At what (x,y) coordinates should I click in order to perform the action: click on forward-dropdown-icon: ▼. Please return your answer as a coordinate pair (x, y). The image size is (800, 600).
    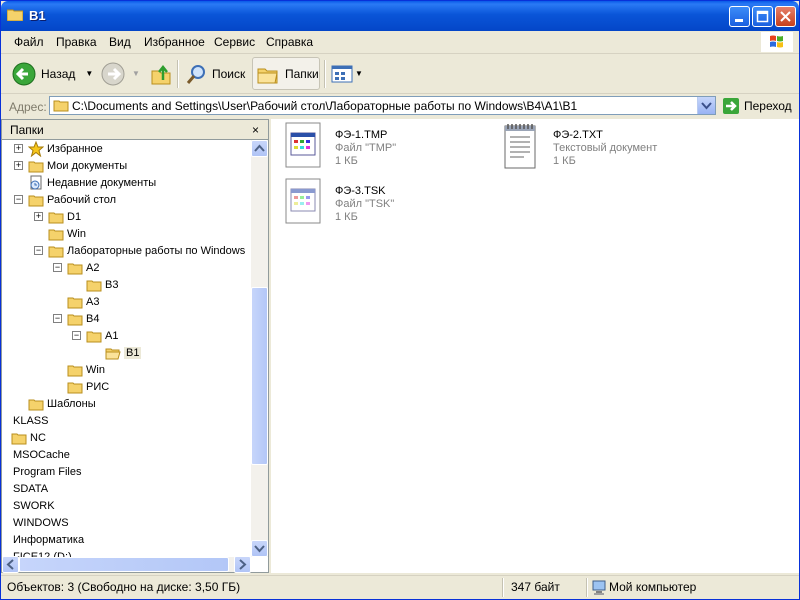
    Looking at the image, I should click on (136, 73).